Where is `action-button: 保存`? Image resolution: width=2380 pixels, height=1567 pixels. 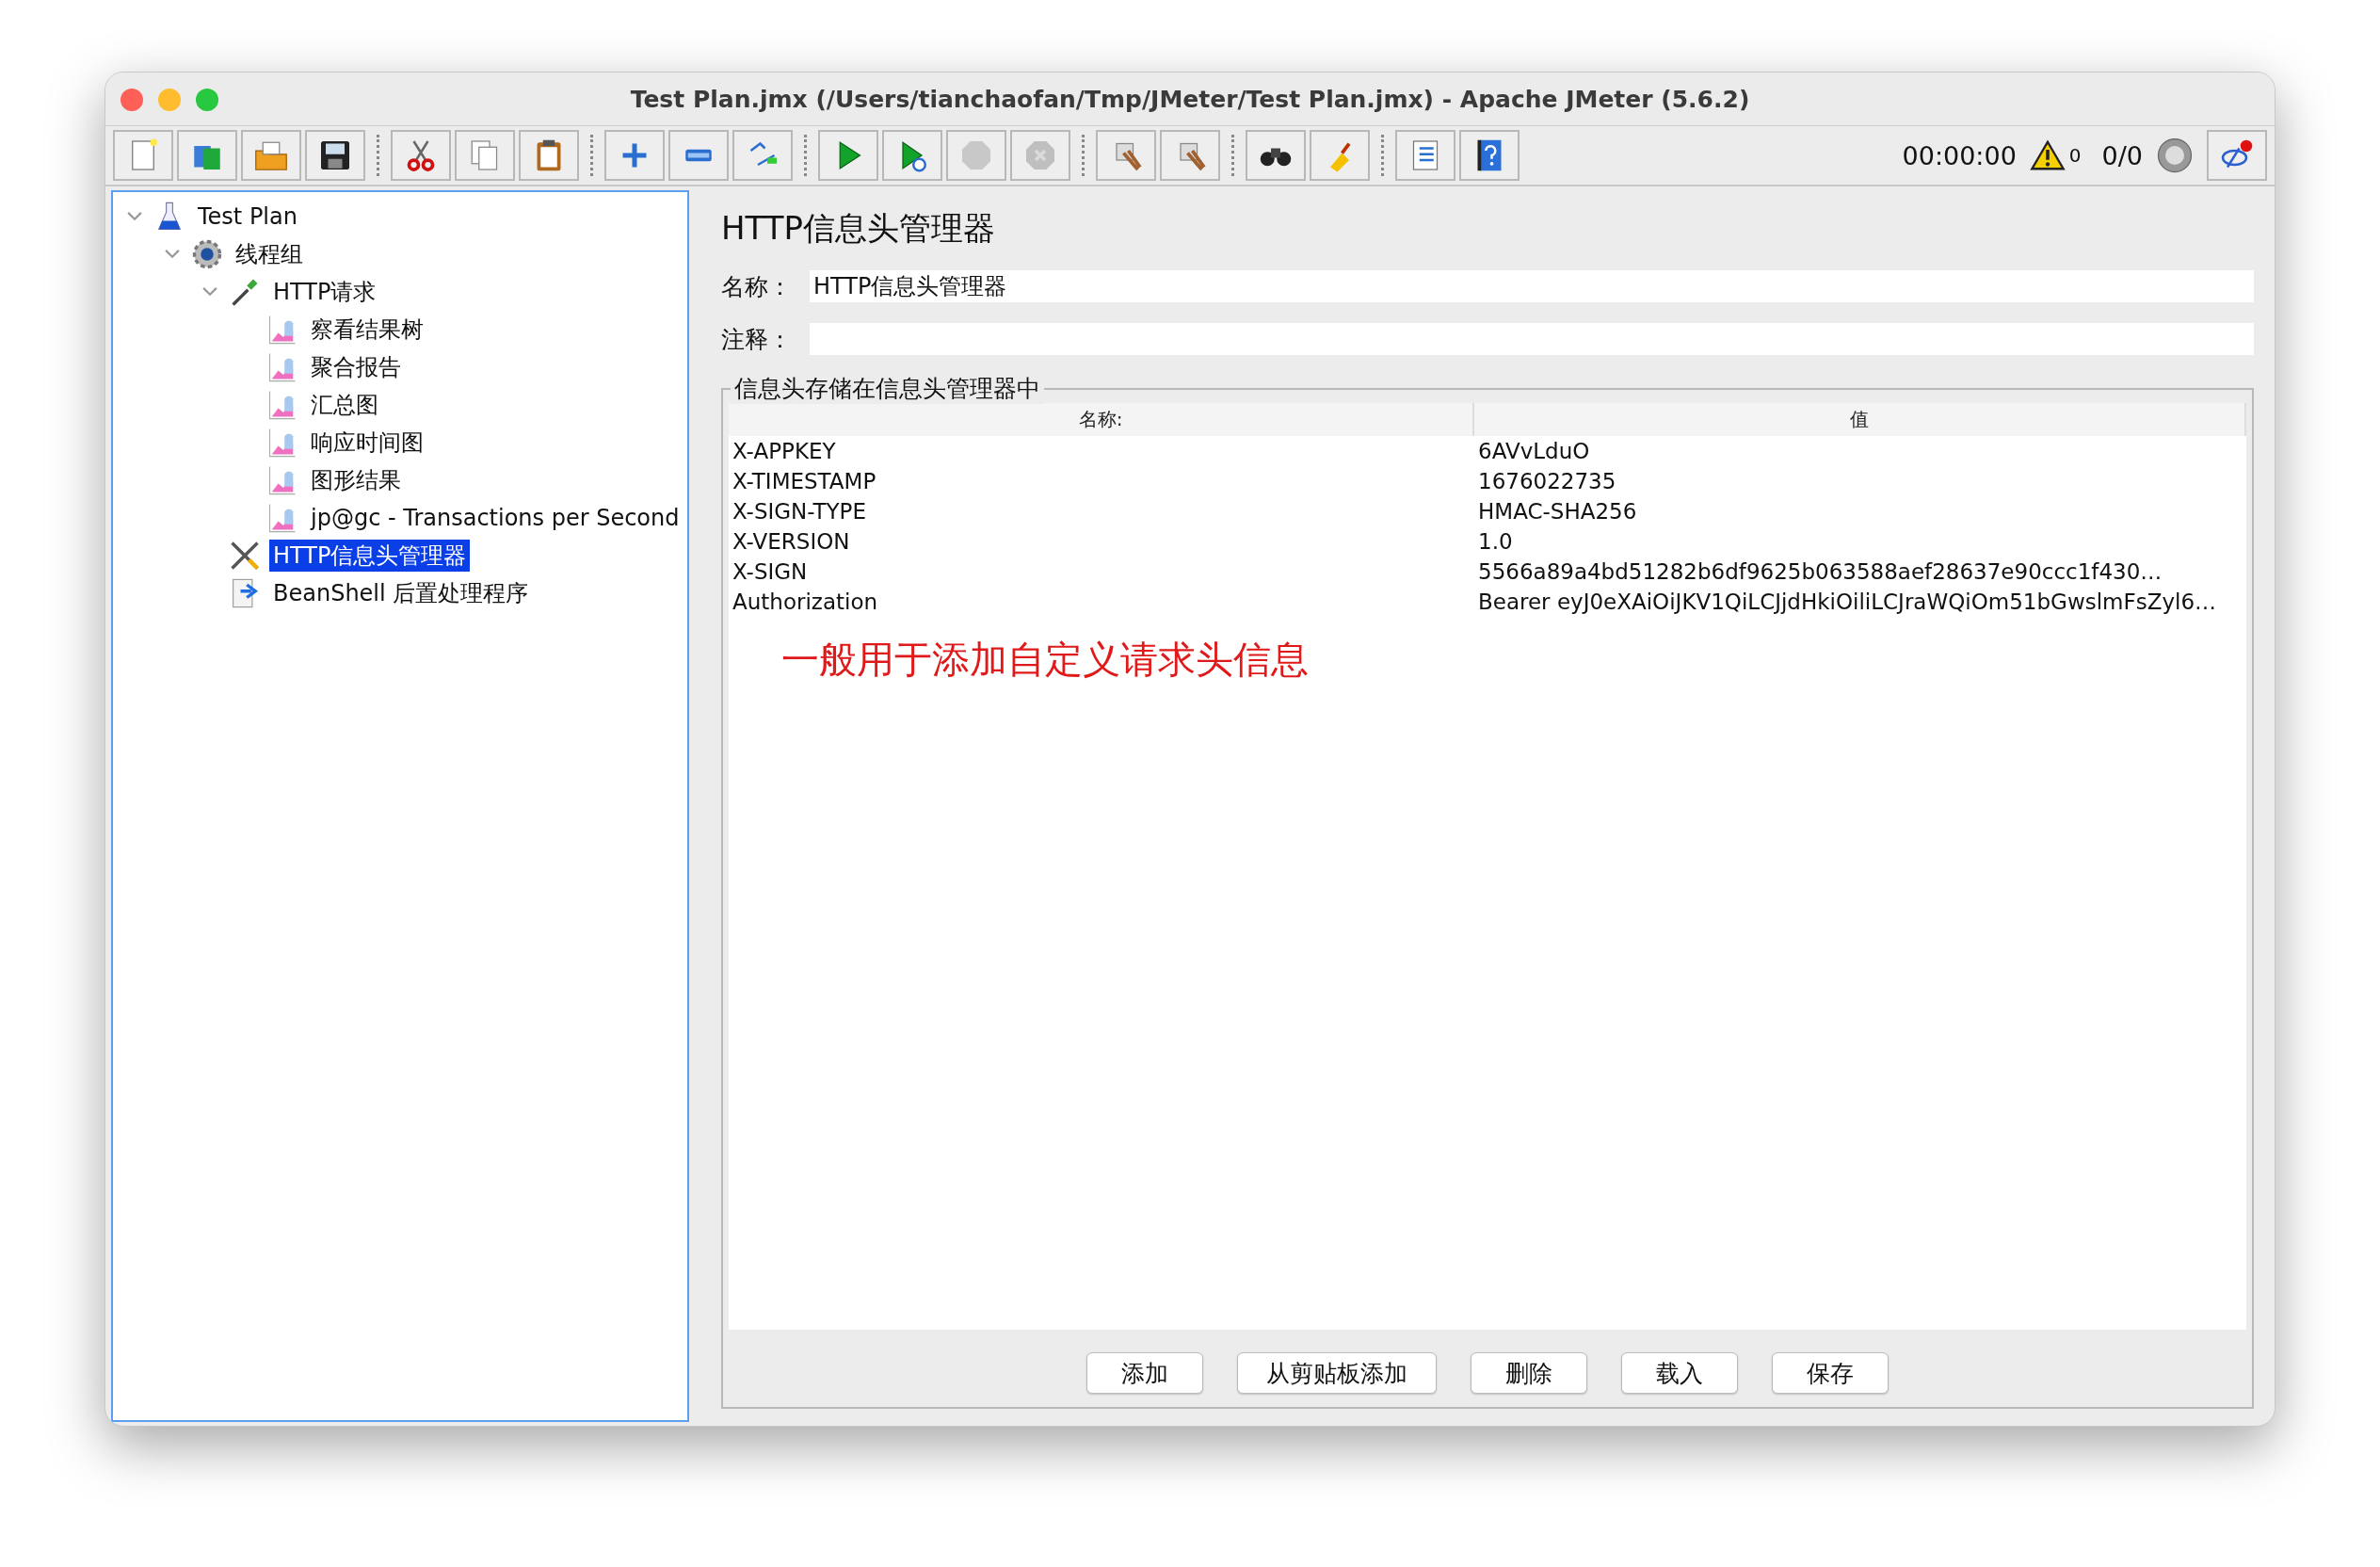
action-button: 保存 is located at coordinates (1830, 1373).